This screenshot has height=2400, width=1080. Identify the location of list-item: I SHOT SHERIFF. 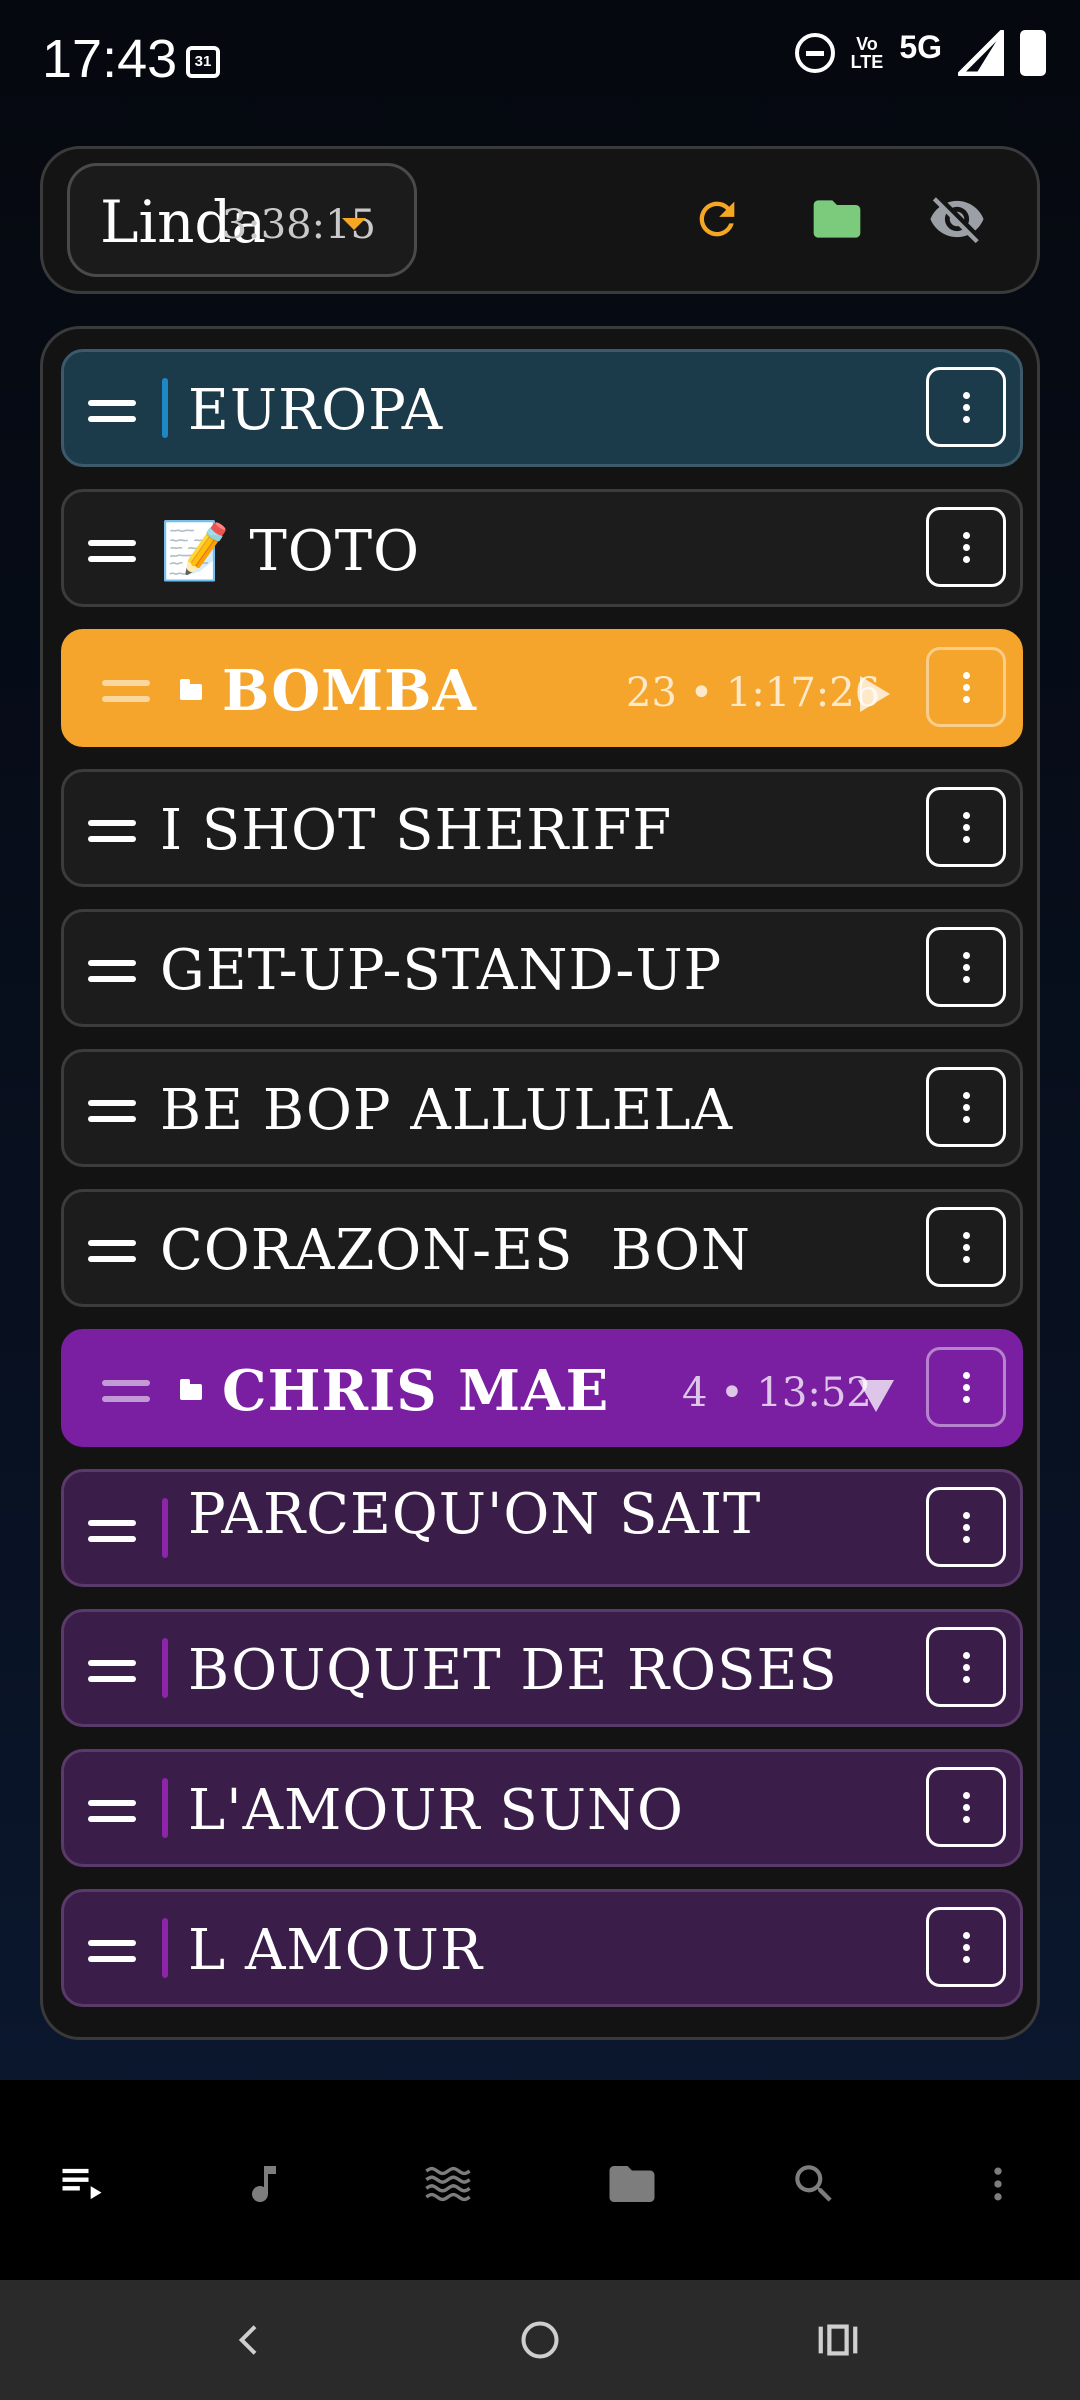
(542, 828).